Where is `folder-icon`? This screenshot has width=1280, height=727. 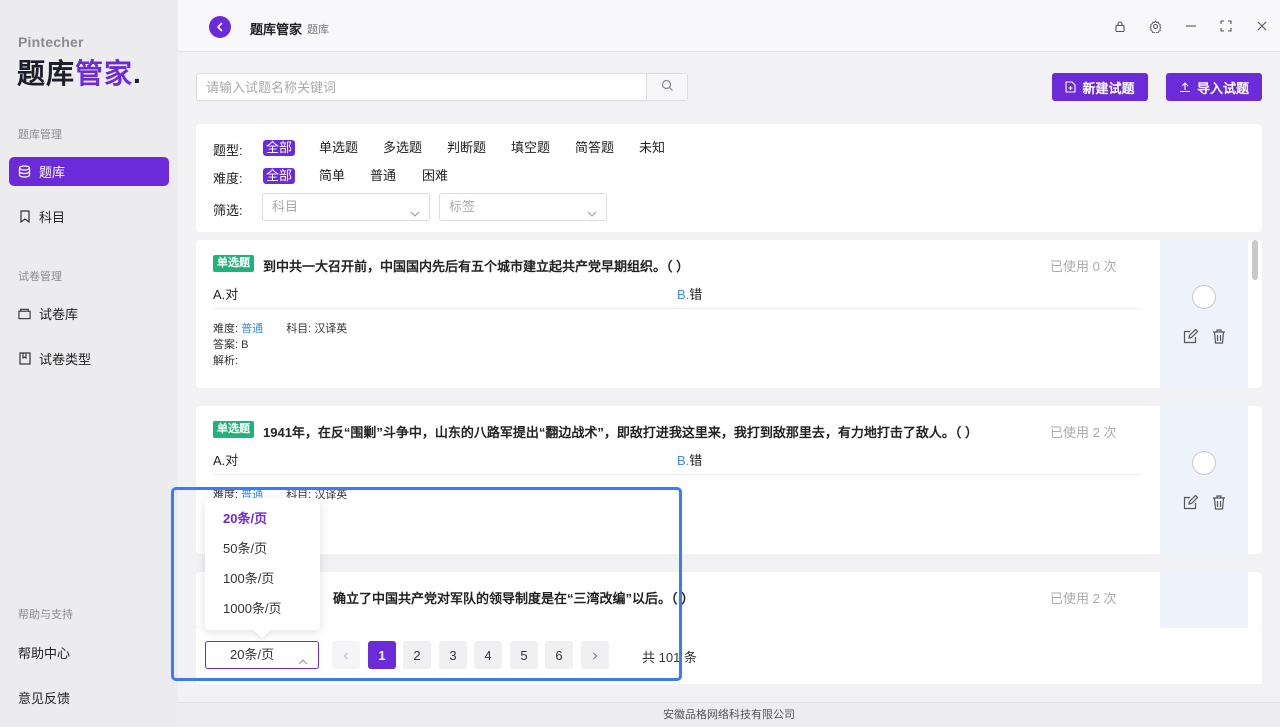 folder-icon is located at coordinates (24, 313).